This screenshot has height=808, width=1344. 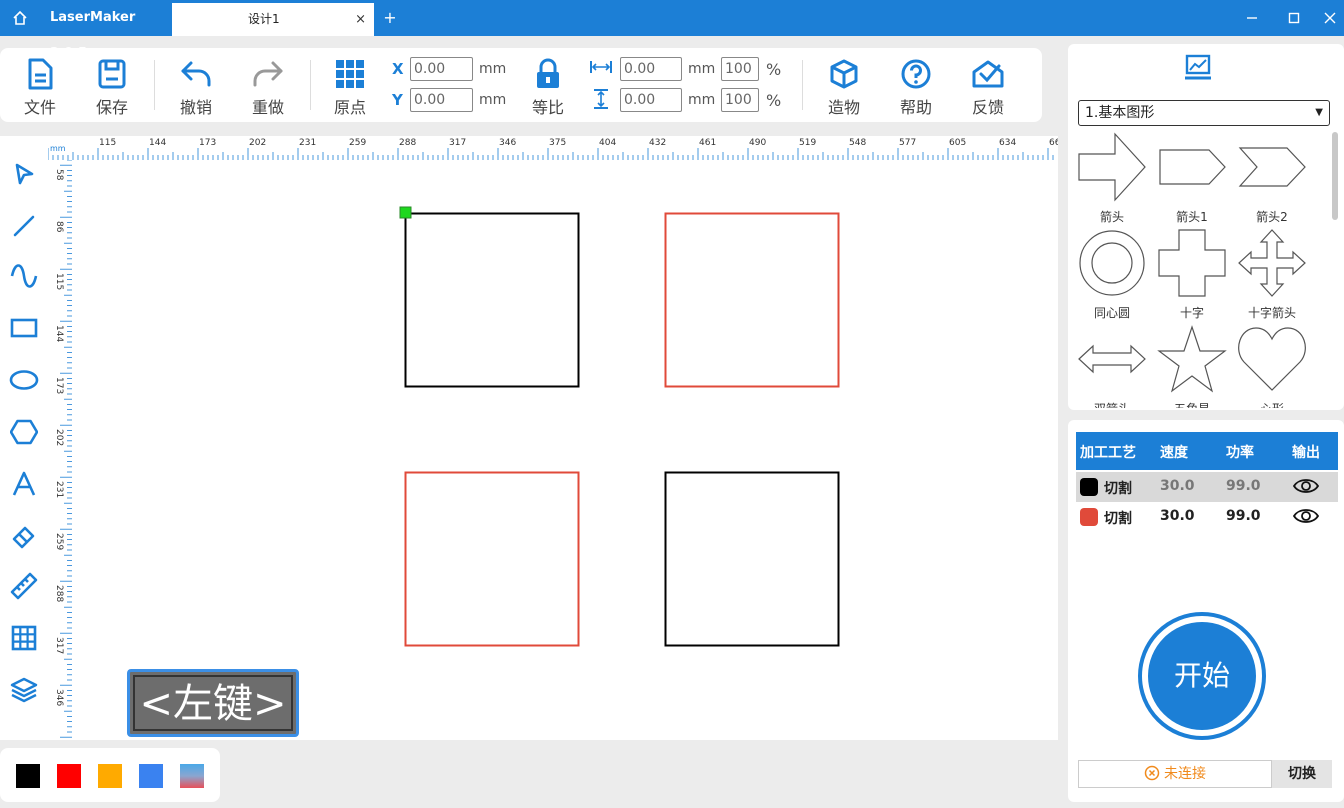 I want to click on minimize-icon, so click(x=1252, y=18).